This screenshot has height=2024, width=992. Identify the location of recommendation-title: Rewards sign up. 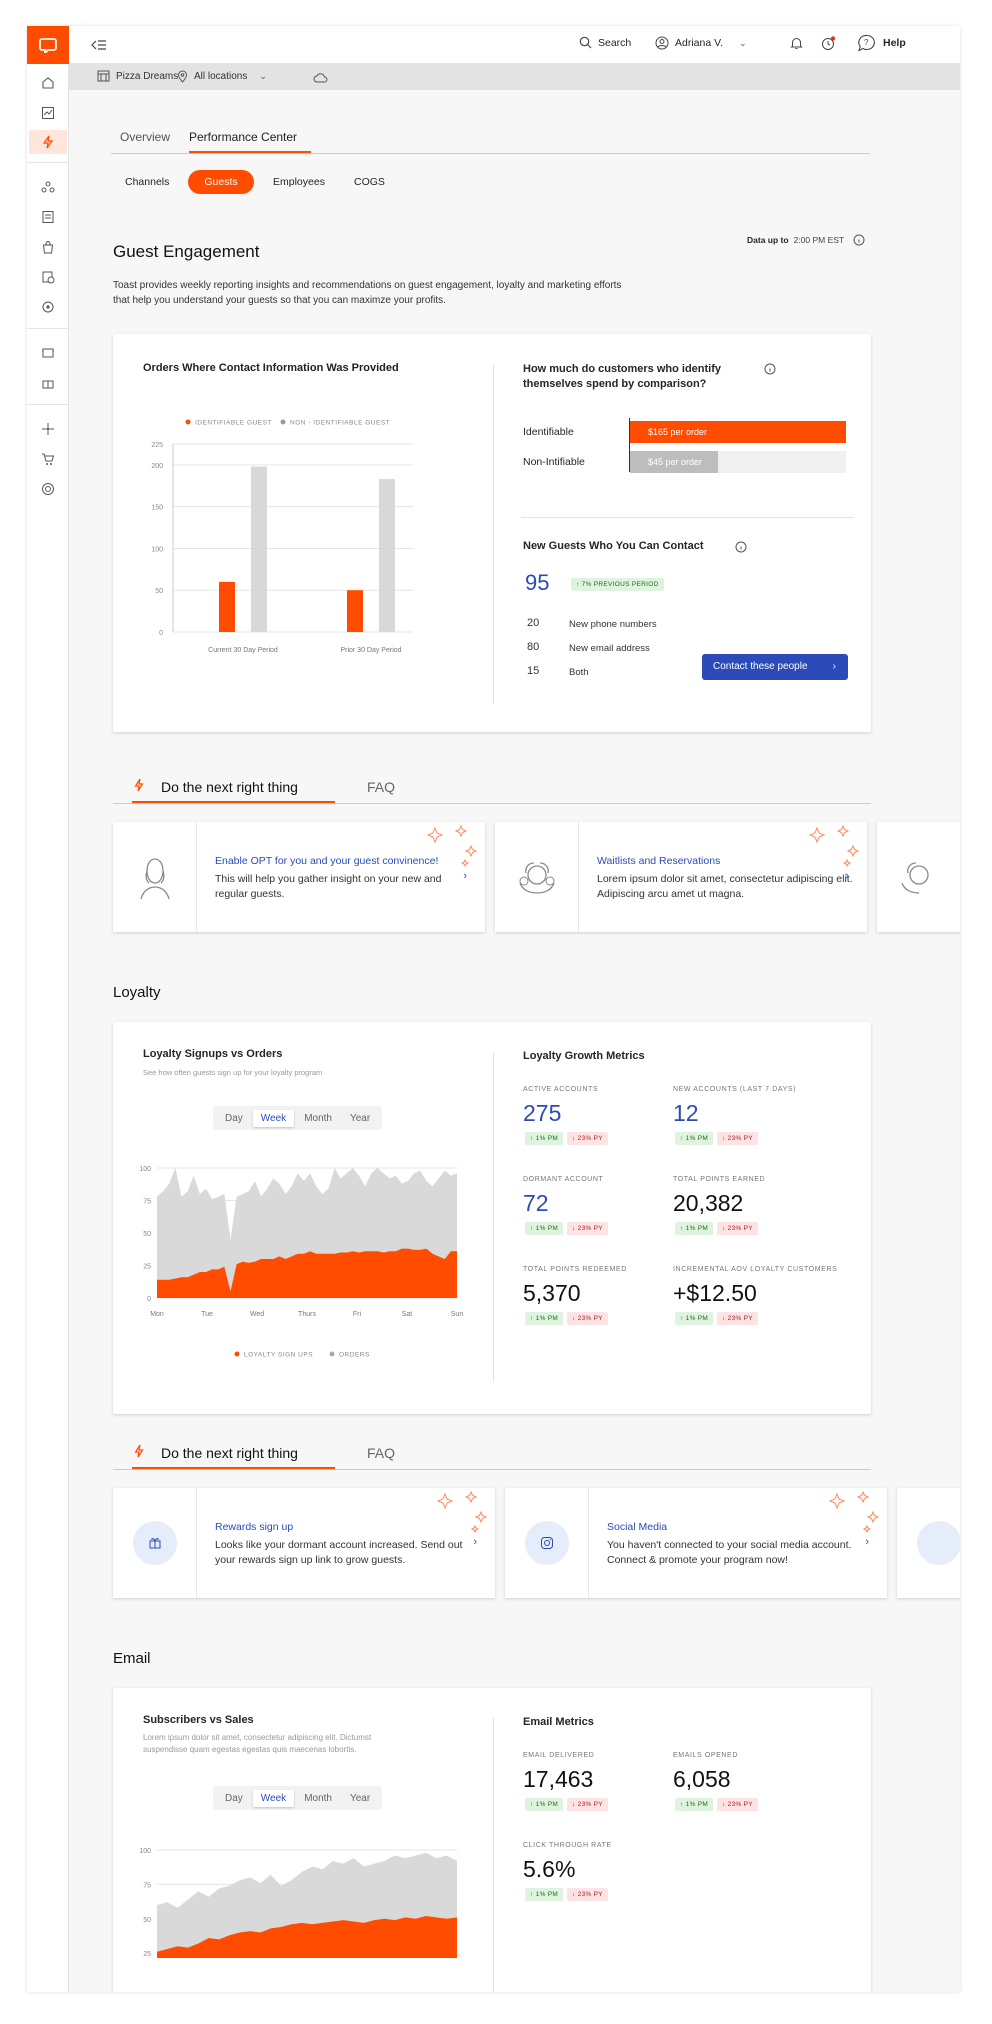
(254, 1527).